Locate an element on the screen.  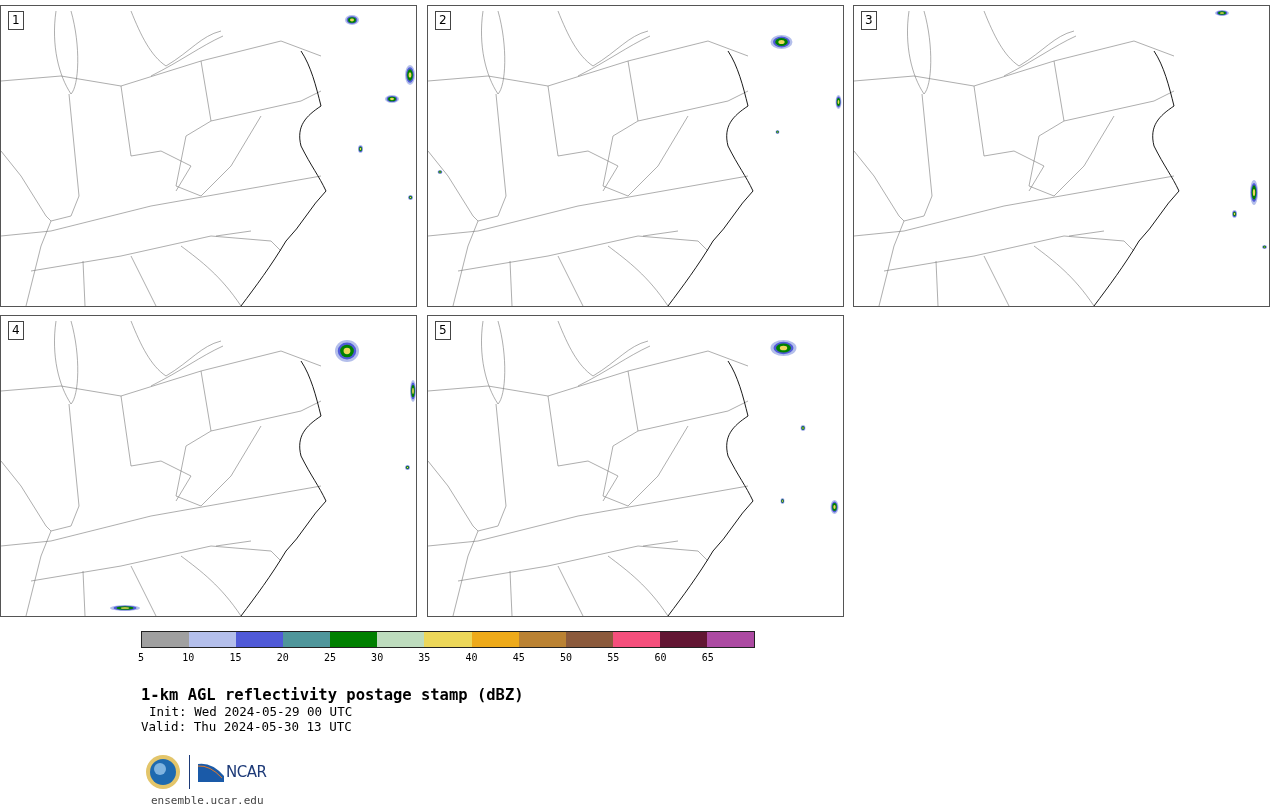
chart-title: 1-km AGL reflectivity postage stamp (dBZ) is located at coordinates (333, 695).